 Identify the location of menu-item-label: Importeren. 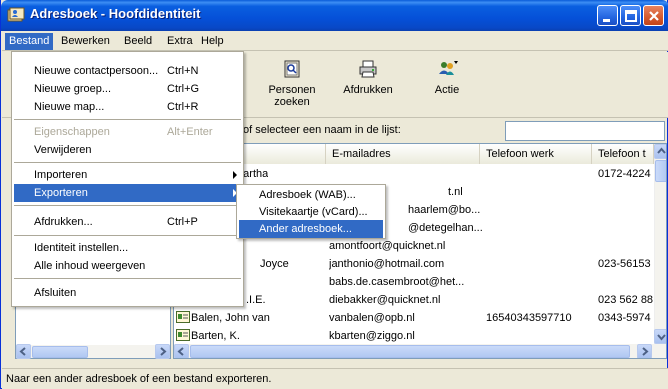
(61, 175).